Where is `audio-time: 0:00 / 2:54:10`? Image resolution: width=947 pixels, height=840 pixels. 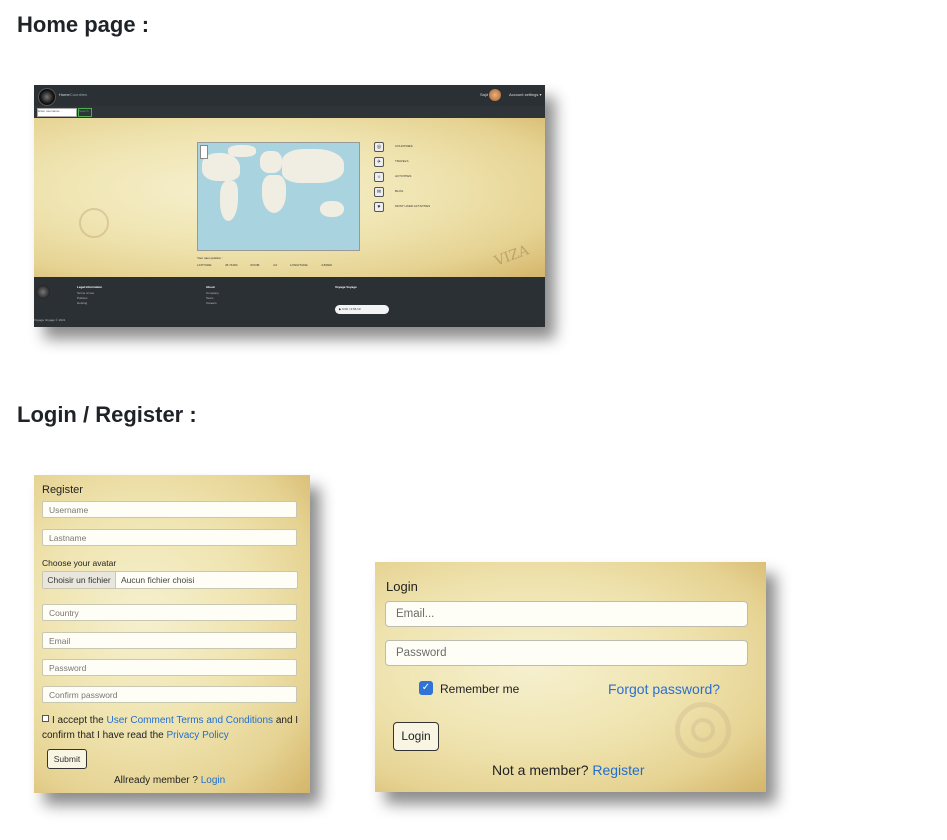 audio-time: 0:00 / 2:54:10 is located at coordinates (351, 309).